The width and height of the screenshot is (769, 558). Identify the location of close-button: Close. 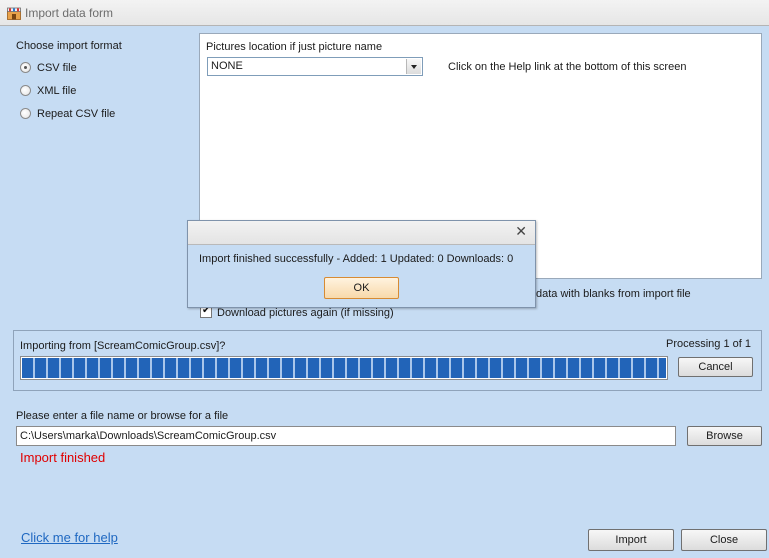
(724, 540).